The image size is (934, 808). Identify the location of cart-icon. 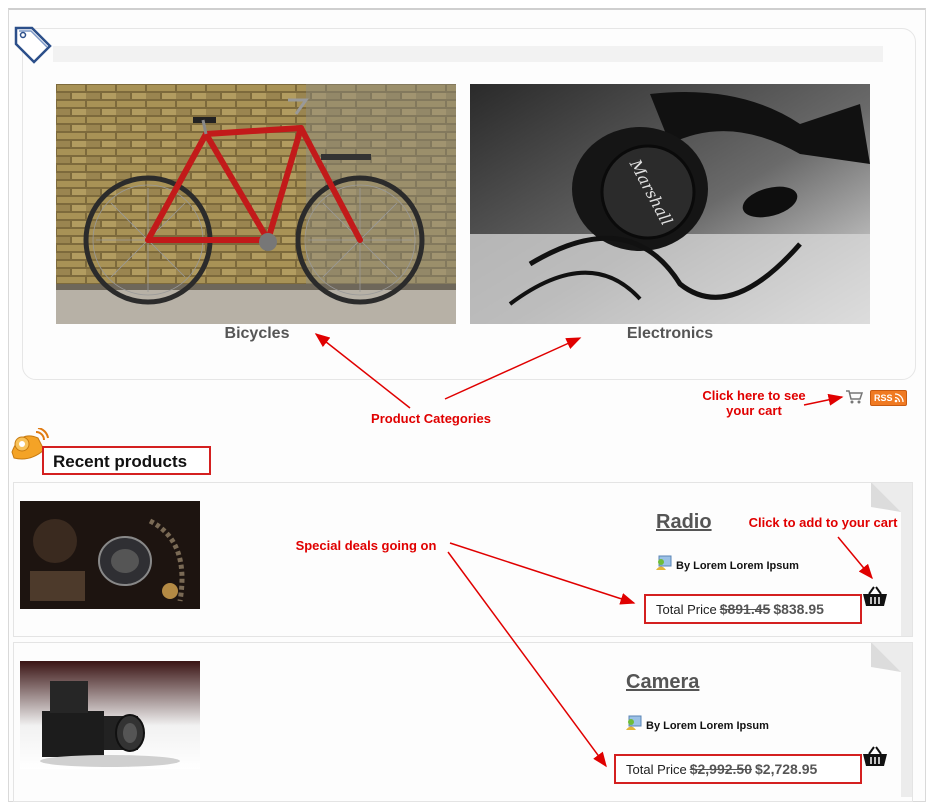
(854, 397).